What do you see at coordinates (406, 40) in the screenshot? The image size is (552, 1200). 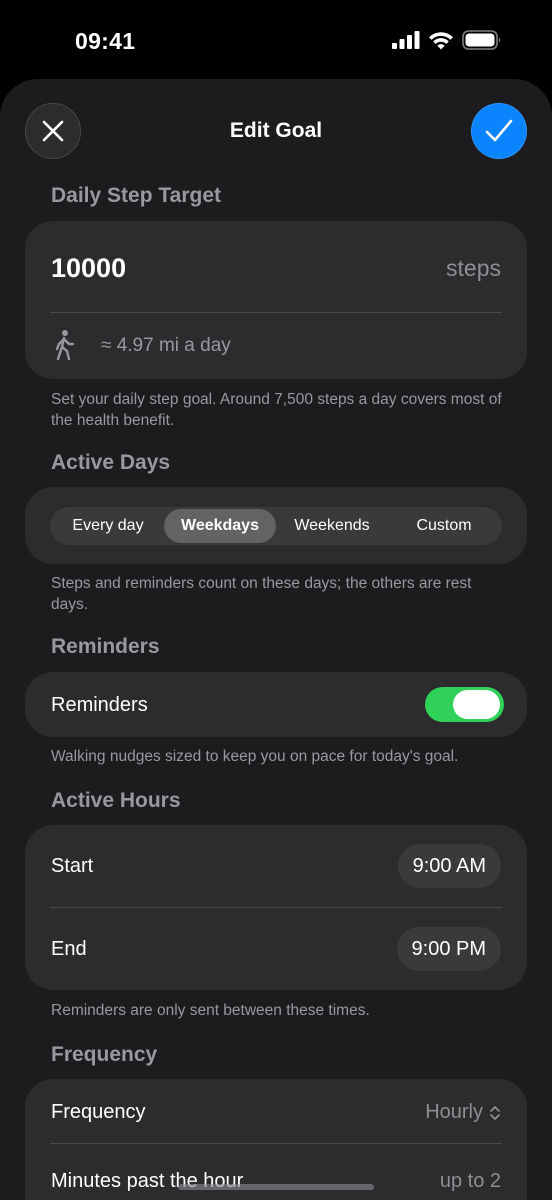 I see `cellular-signal-icon` at bounding box center [406, 40].